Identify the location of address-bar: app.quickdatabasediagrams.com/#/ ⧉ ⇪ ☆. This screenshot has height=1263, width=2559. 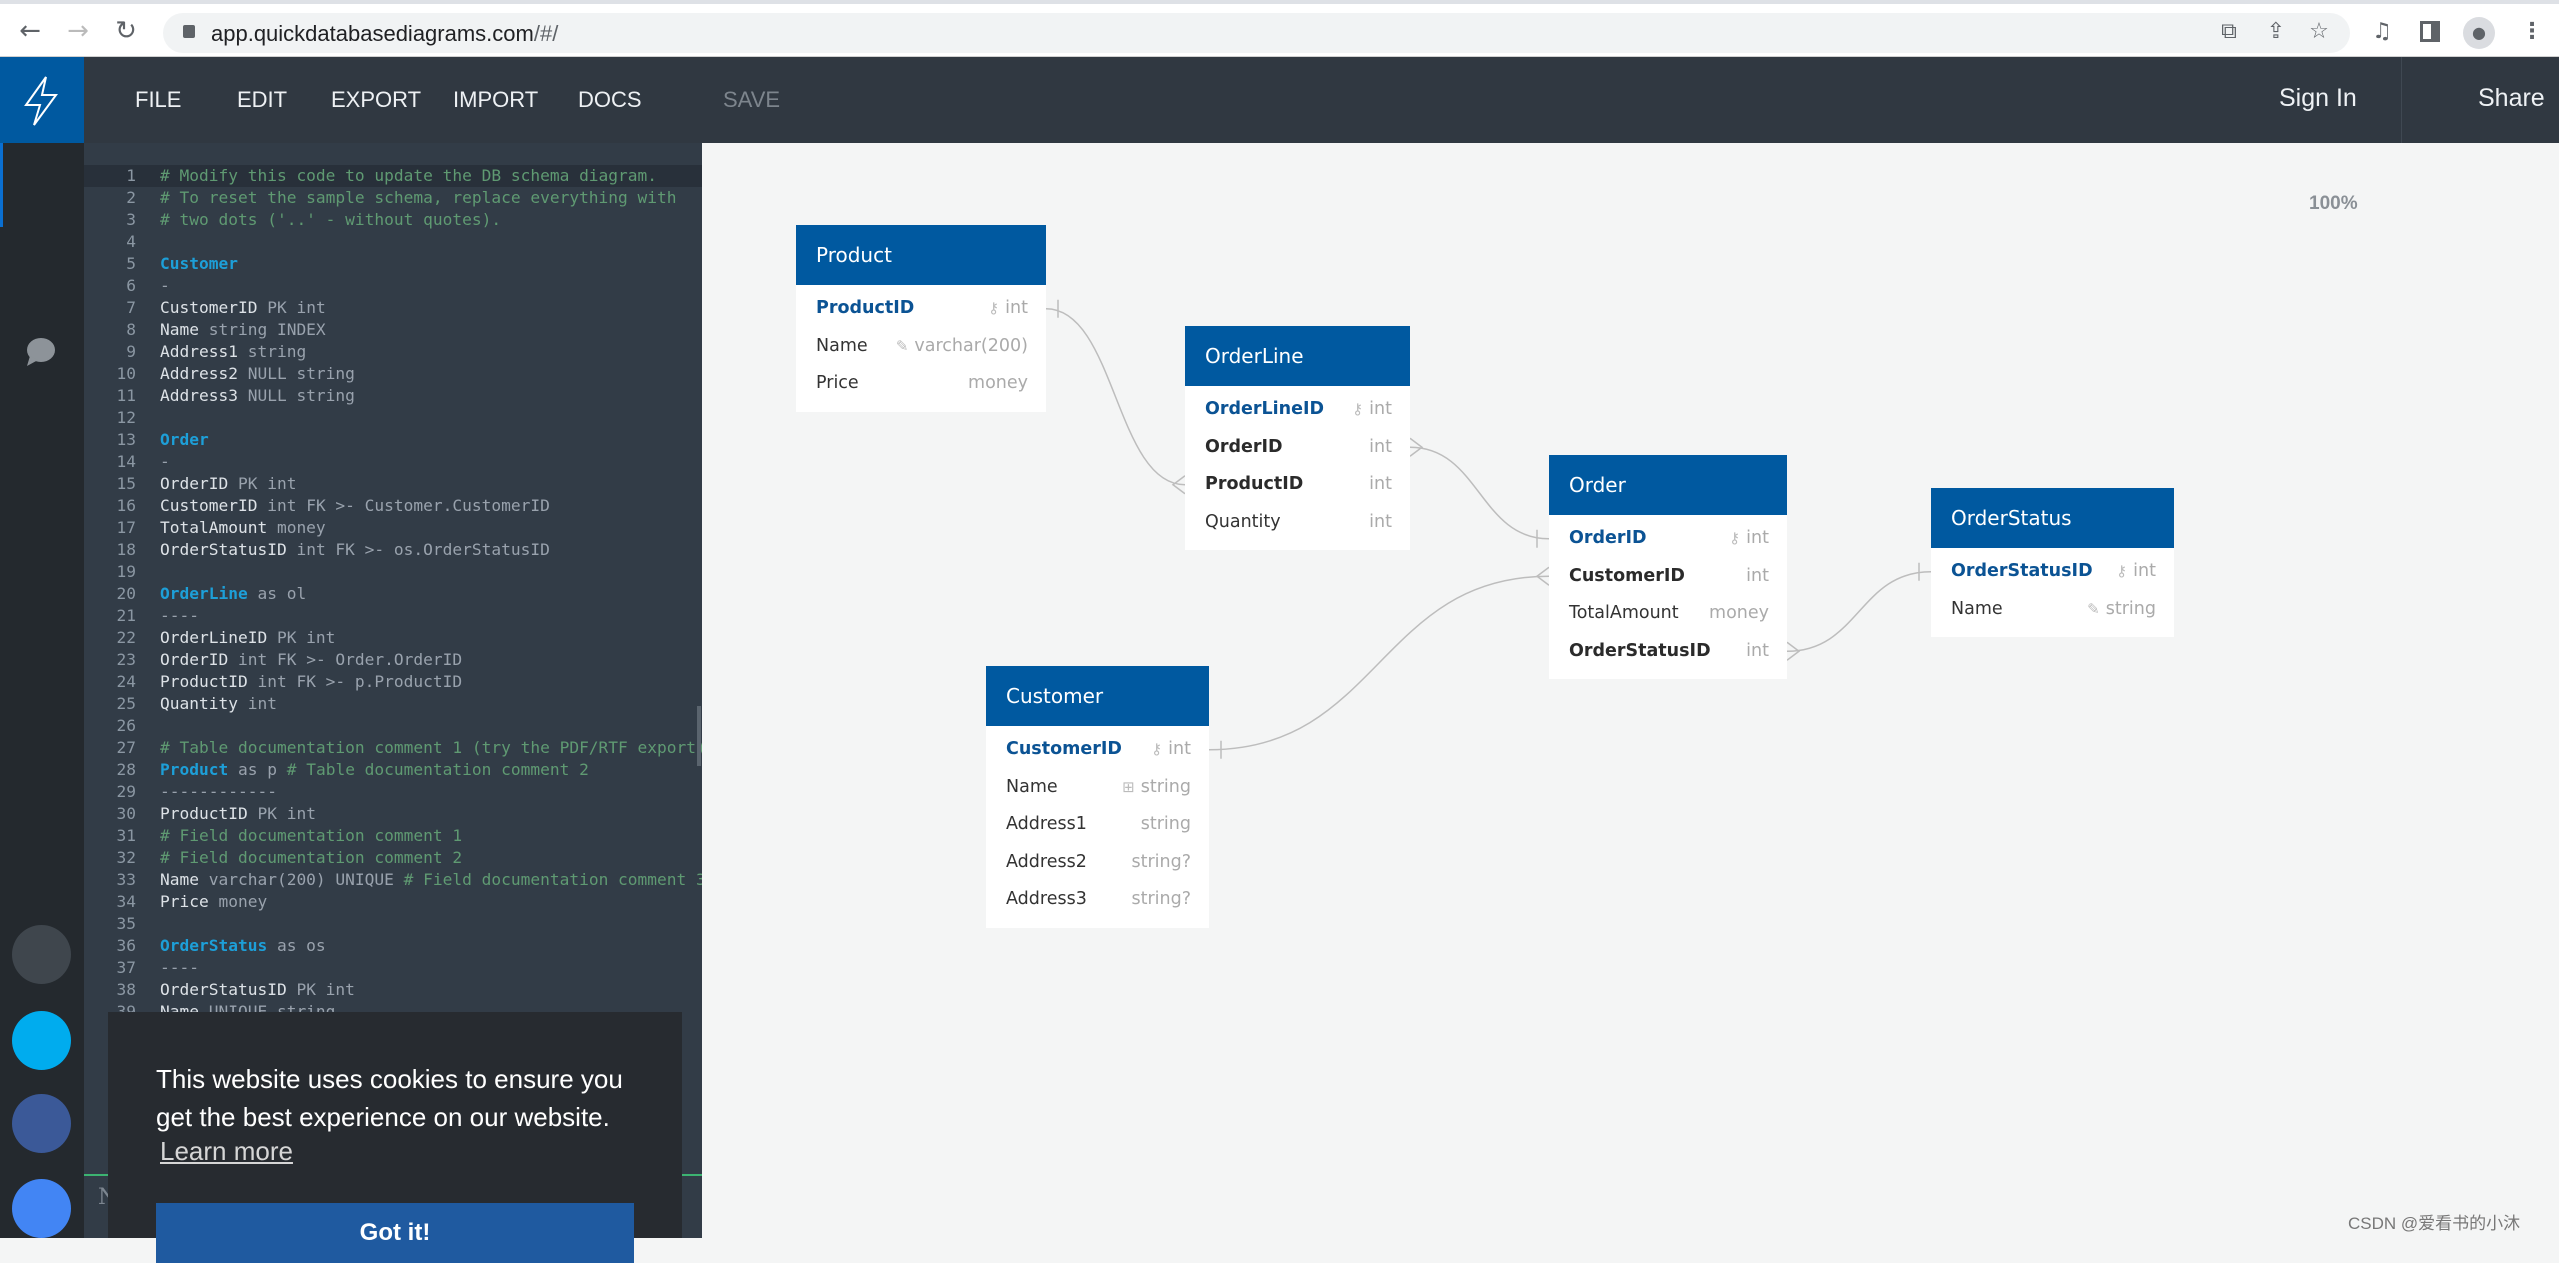
(1256, 33).